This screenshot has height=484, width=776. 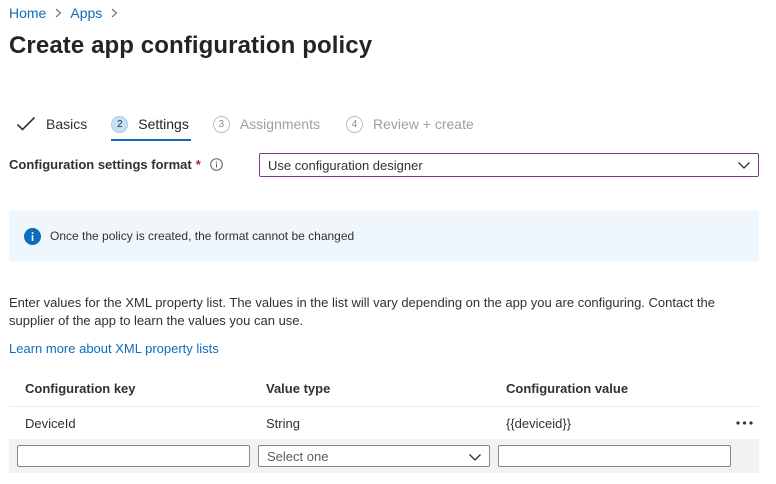 What do you see at coordinates (163, 124) in the screenshot?
I see `step-label: Settings` at bounding box center [163, 124].